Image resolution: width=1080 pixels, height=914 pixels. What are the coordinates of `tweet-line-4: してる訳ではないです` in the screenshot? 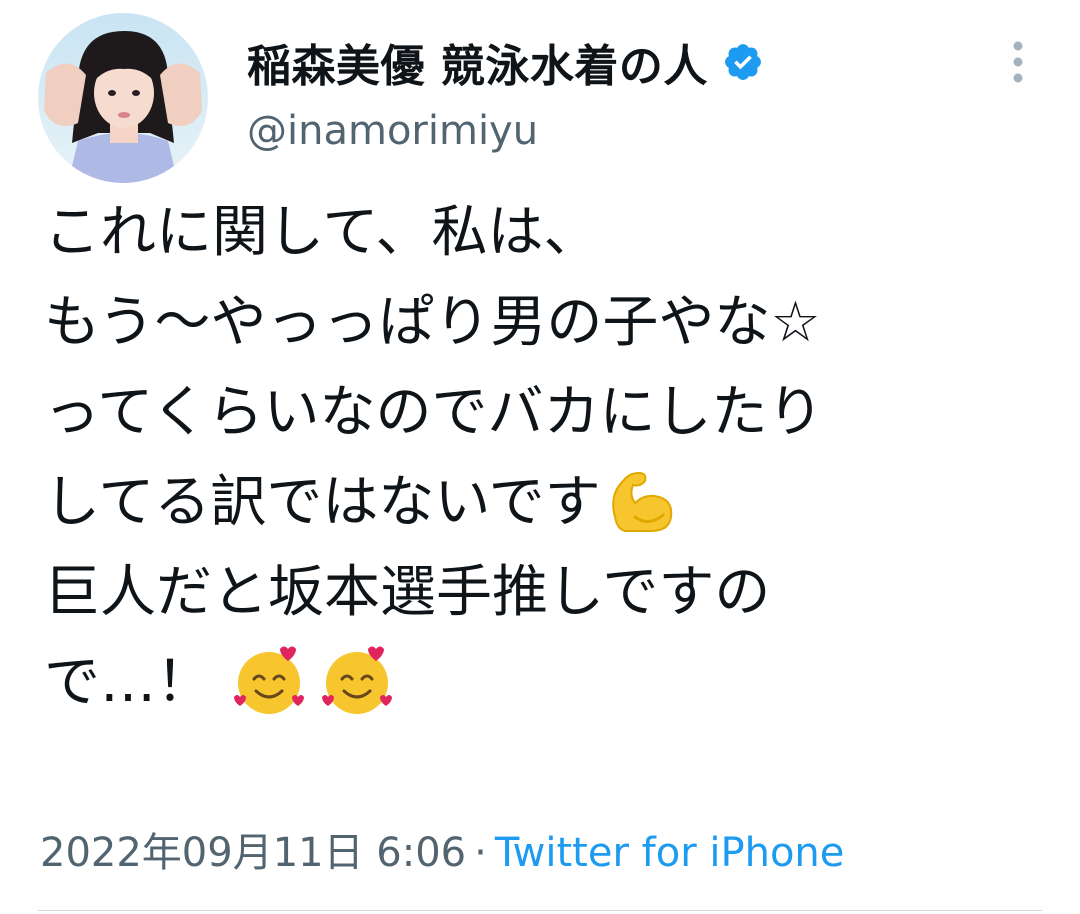 It's located at (322, 502).